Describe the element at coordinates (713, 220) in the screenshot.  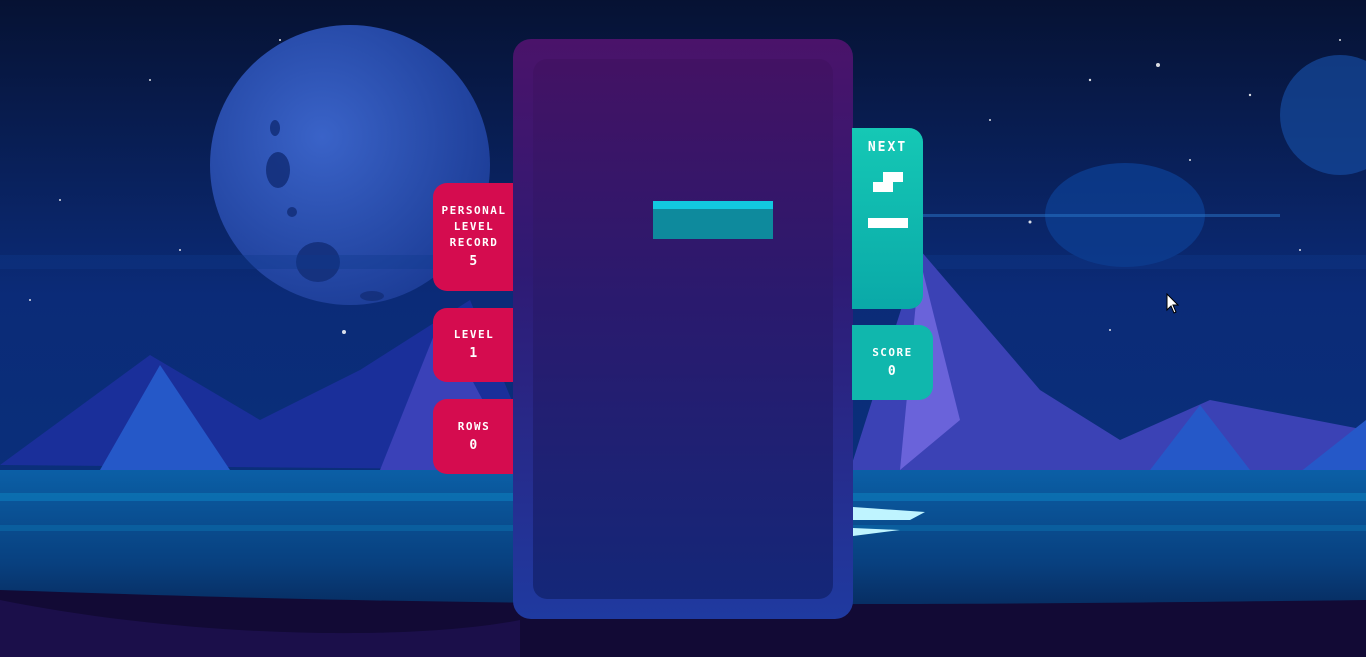
I see `falling-piece` at that location.